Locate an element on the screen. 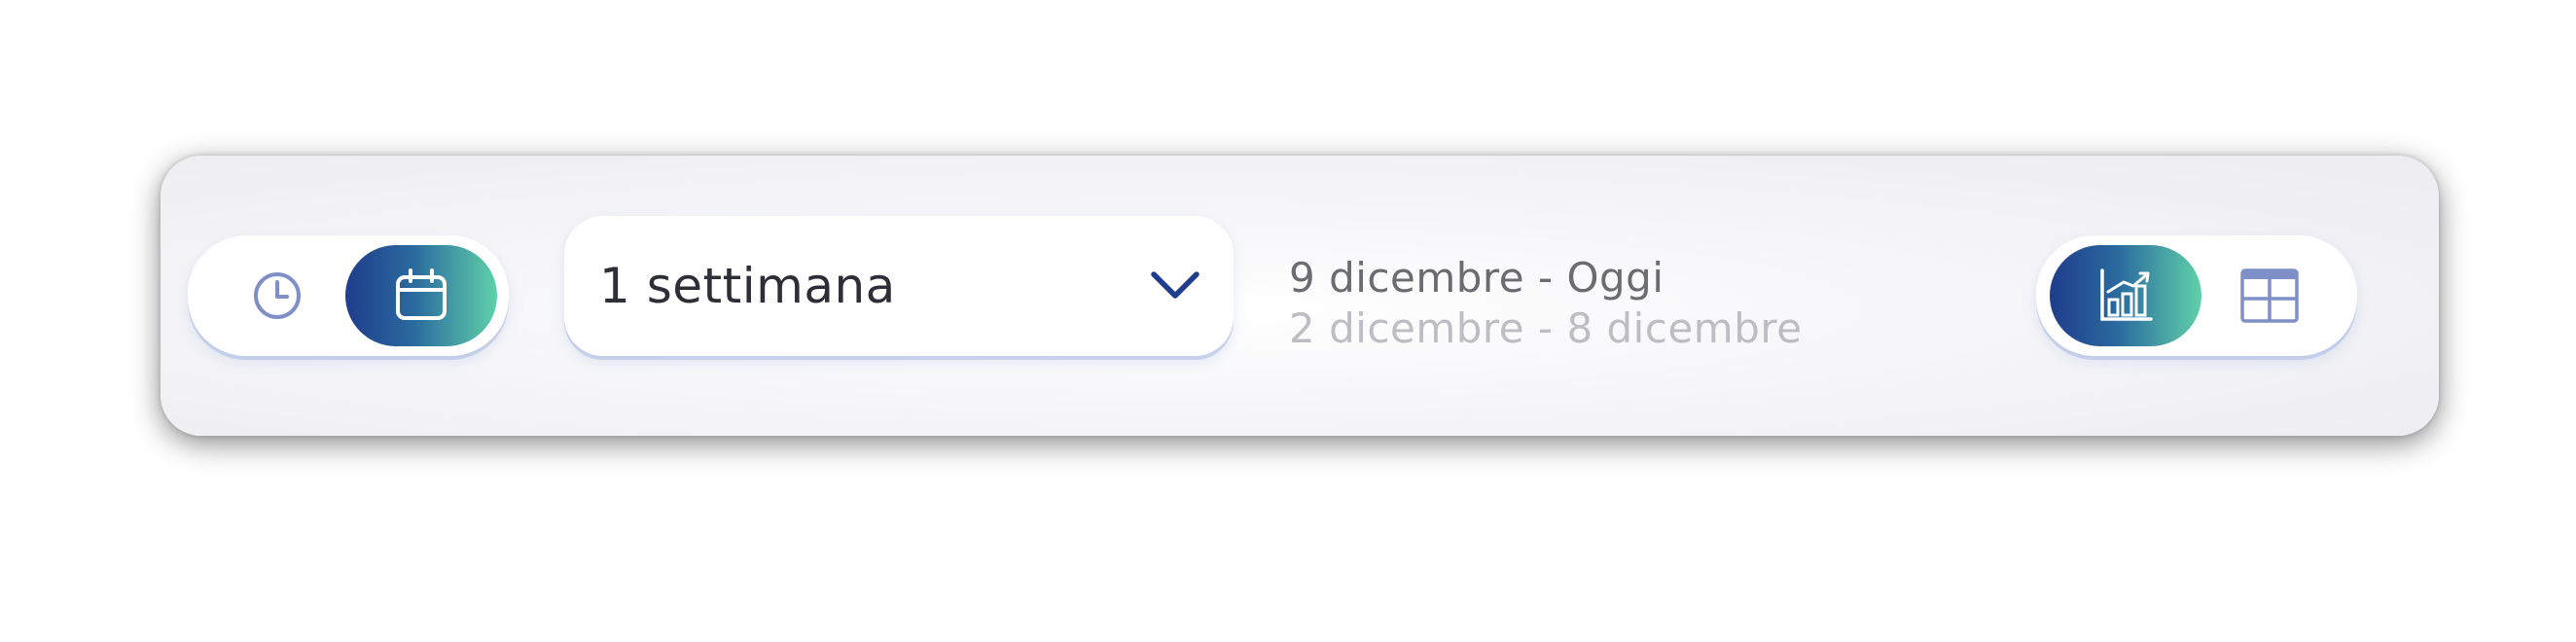  display-mode-toggle is located at coordinates (2196, 295).